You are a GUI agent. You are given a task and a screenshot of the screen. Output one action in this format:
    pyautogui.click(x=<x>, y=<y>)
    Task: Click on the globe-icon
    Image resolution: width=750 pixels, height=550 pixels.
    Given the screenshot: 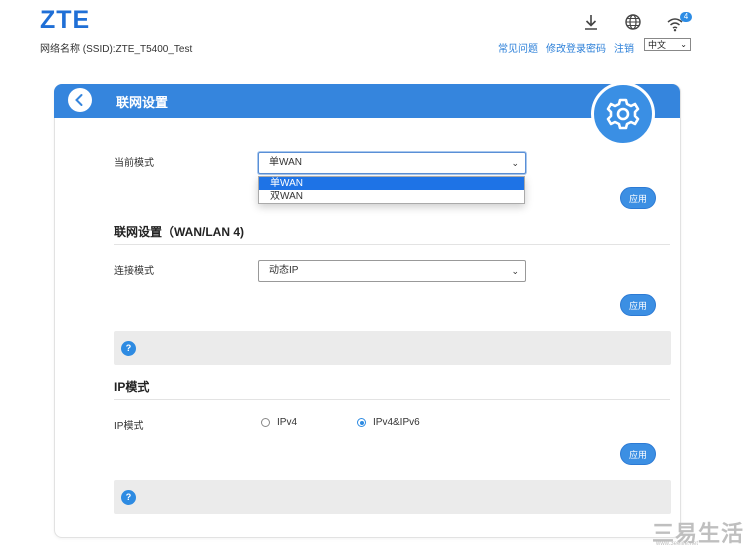 What is the action you would take?
    pyautogui.click(x=633, y=22)
    